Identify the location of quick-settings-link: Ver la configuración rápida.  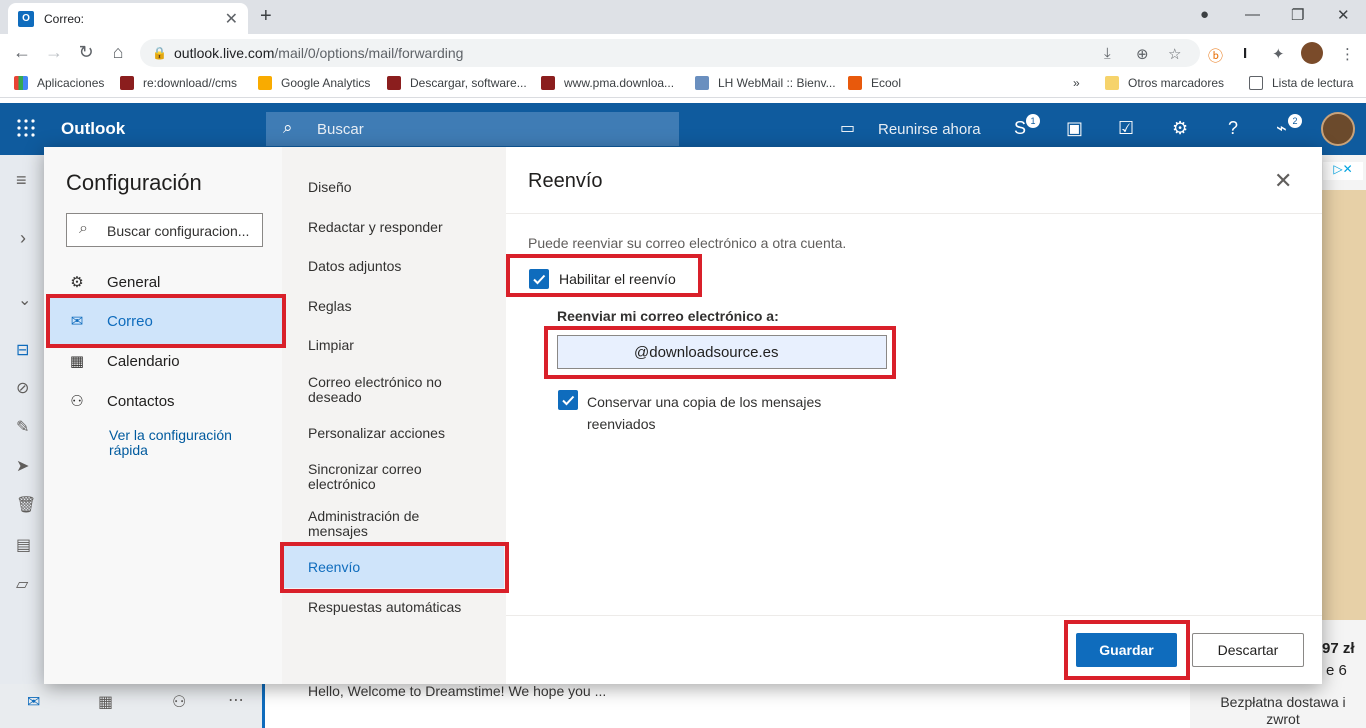
(189, 443).